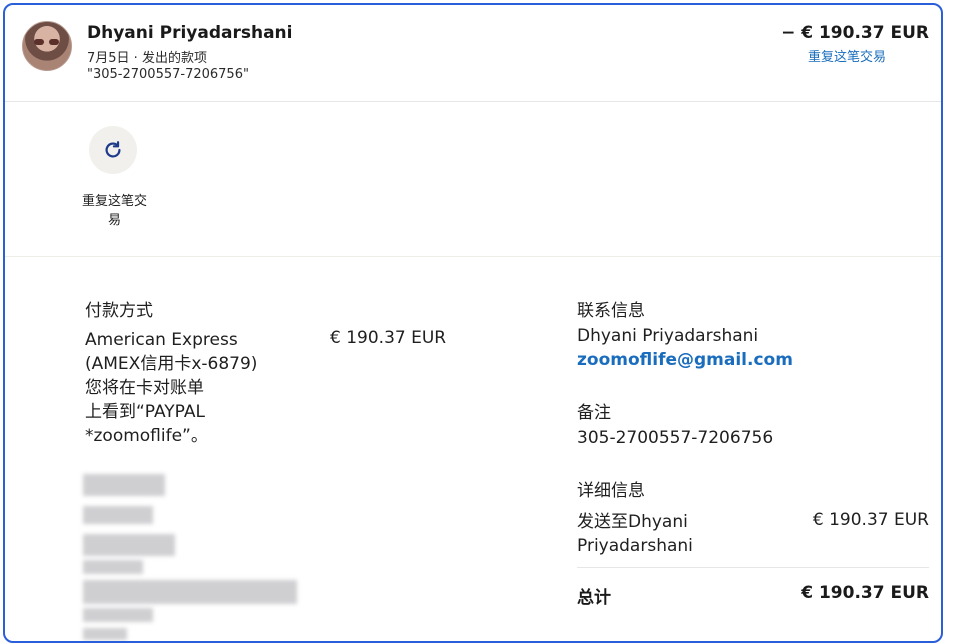 This screenshot has height=643, width=954. What do you see at coordinates (388, 338) in the screenshot?
I see `payment-method-amount: € 190.37 EUR` at bounding box center [388, 338].